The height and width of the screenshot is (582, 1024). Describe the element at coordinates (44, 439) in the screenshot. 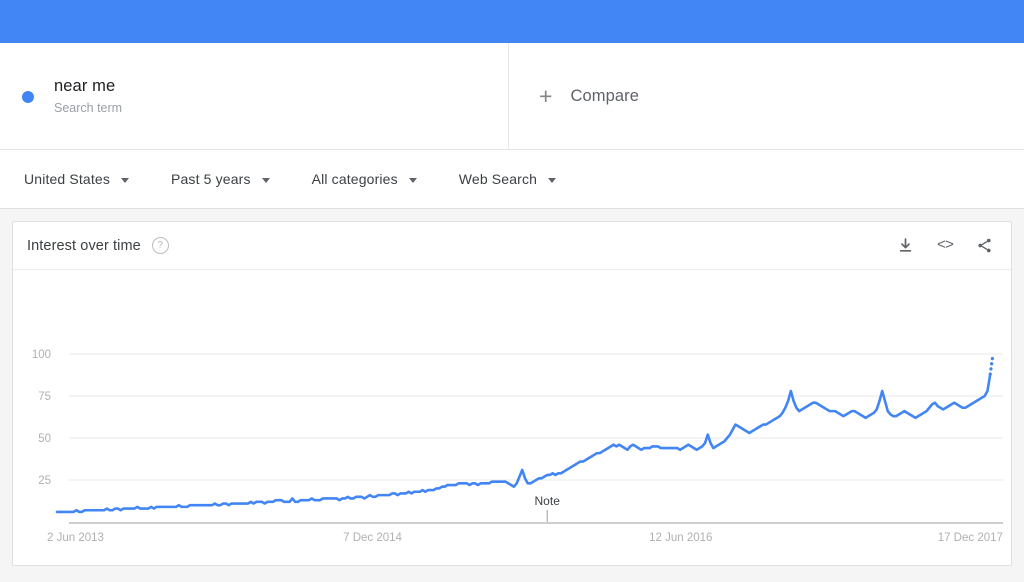

I see `y-axis-tick-label: 50` at that location.